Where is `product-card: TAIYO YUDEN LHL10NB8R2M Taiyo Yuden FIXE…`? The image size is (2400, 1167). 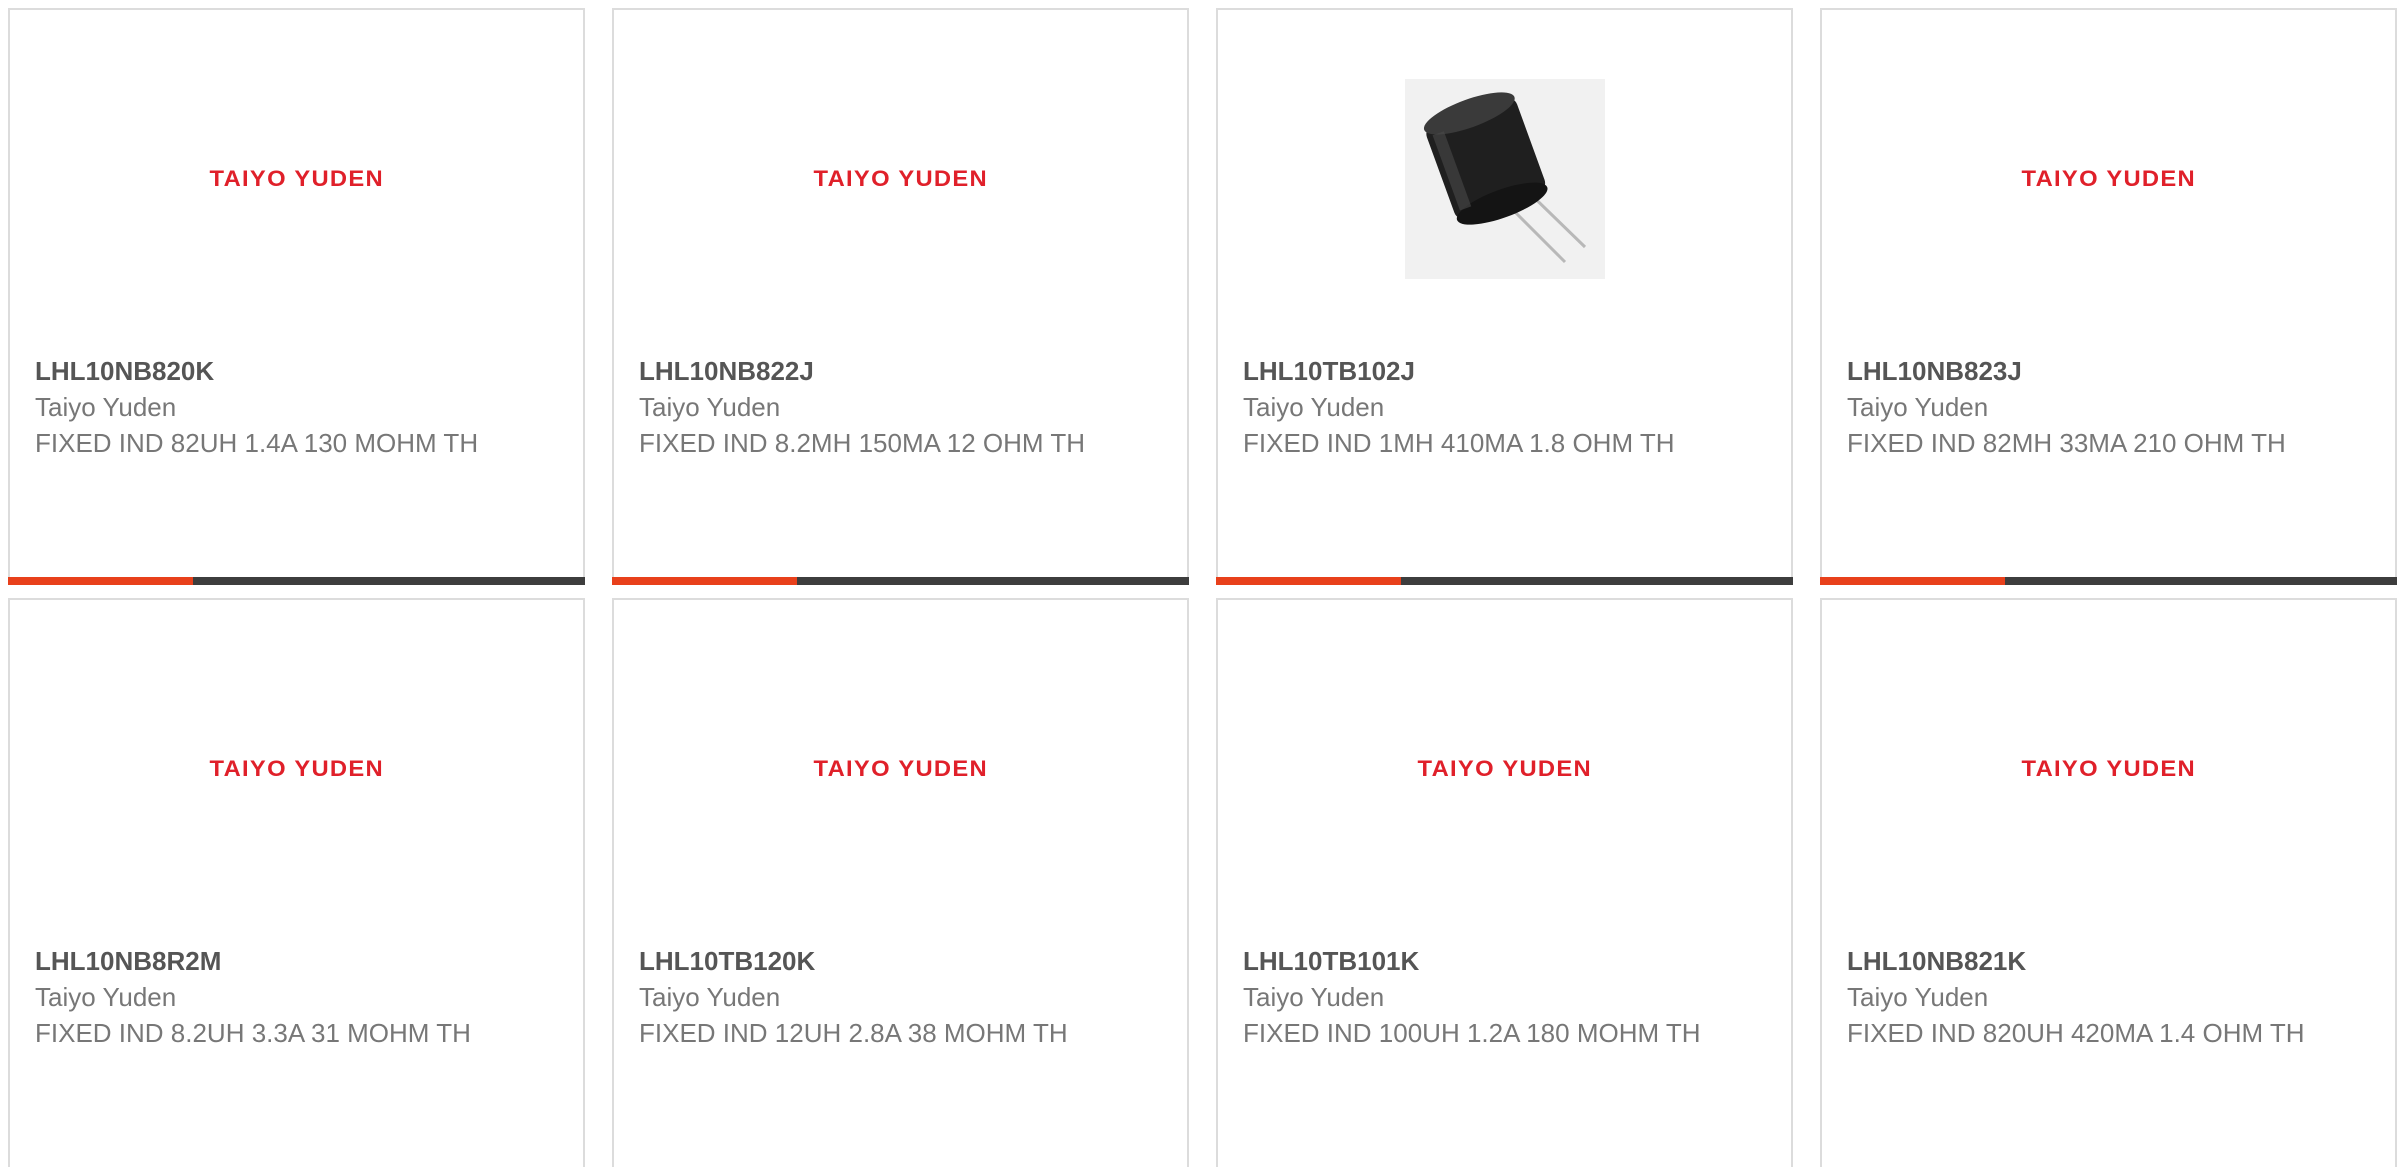 product-card: TAIYO YUDEN LHL10NB8R2M Taiyo Yuden FIXE… is located at coordinates (296, 882).